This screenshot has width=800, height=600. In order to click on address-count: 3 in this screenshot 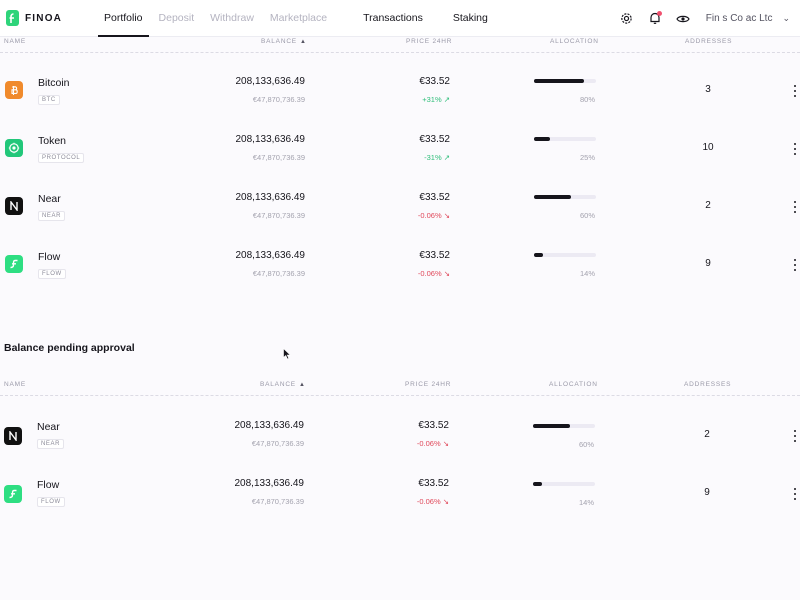, I will do `click(708, 89)`.